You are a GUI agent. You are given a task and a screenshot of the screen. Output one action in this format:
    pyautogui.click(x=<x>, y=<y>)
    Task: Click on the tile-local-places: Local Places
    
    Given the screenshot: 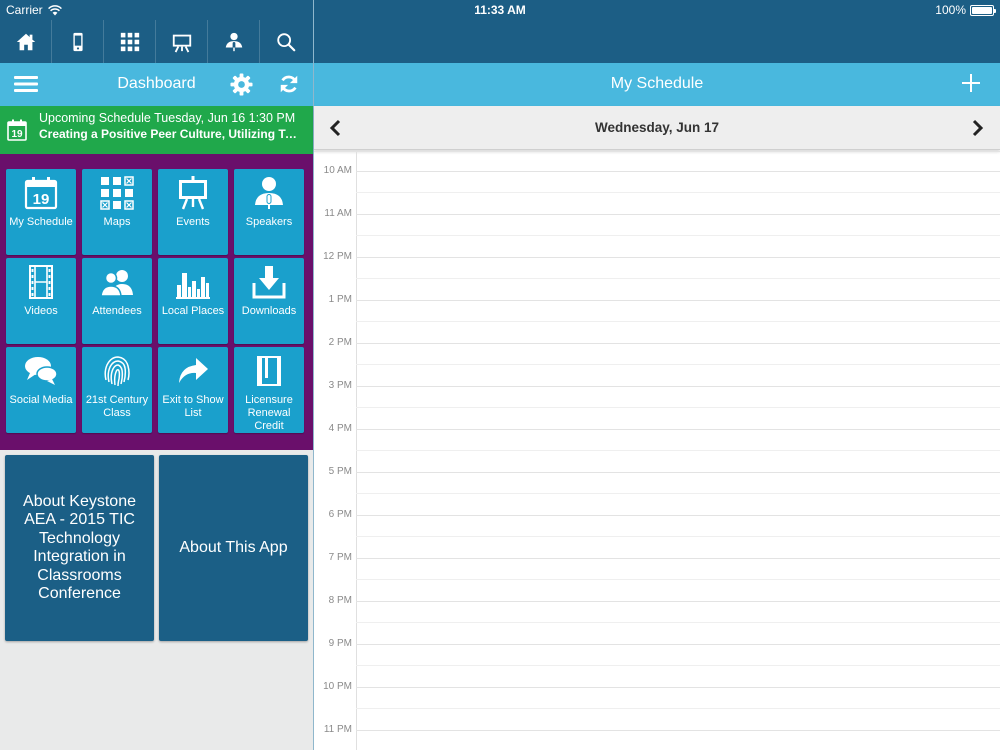 What is the action you would take?
    pyautogui.click(x=193, y=301)
    